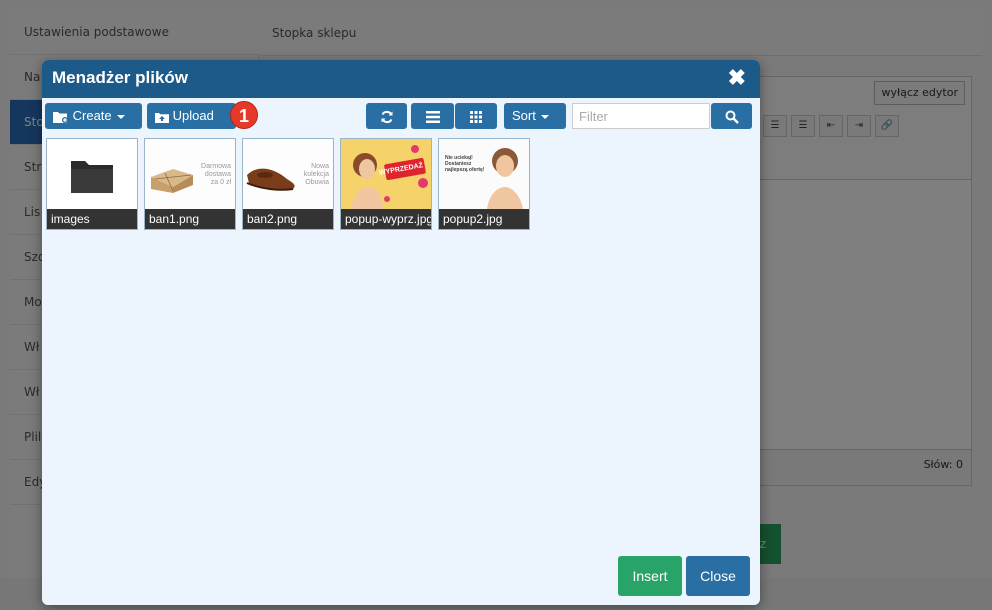 The height and width of the screenshot is (610, 992). Describe the element at coordinates (288, 219) in the screenshot. I see `file-name: ban2.png` at that location.